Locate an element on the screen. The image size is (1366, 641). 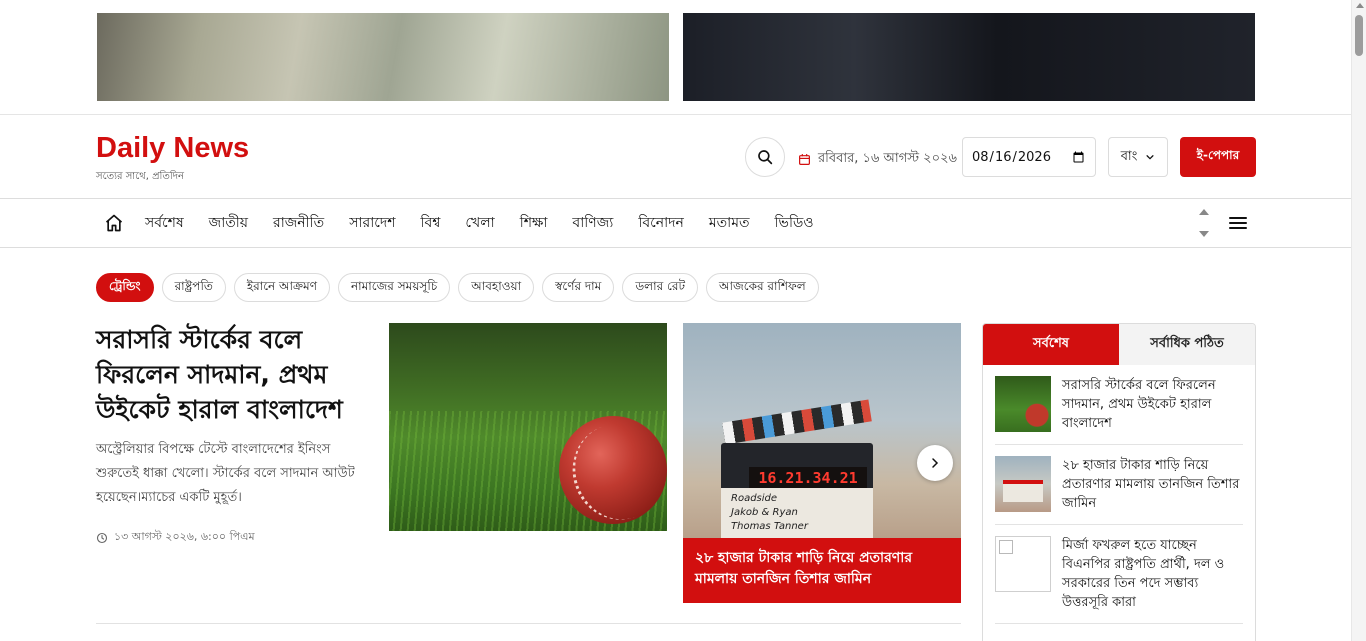
tab-most-read: সর্বাধিক পঠিত is located at coordinates (1187, 344).